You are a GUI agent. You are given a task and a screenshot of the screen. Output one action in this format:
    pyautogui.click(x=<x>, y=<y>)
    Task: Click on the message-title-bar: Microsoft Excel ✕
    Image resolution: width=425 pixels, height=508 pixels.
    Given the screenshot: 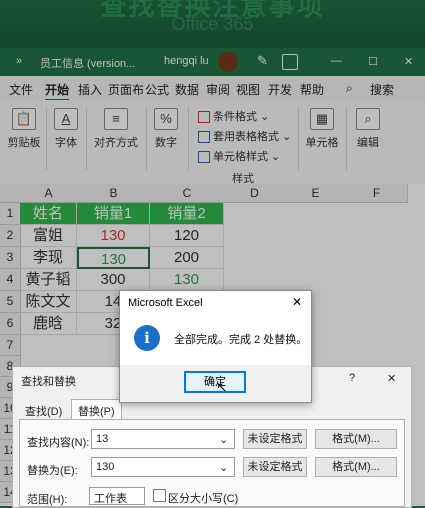 What is the action you would take?
    pyautogui.click(x=215, y=302)
    